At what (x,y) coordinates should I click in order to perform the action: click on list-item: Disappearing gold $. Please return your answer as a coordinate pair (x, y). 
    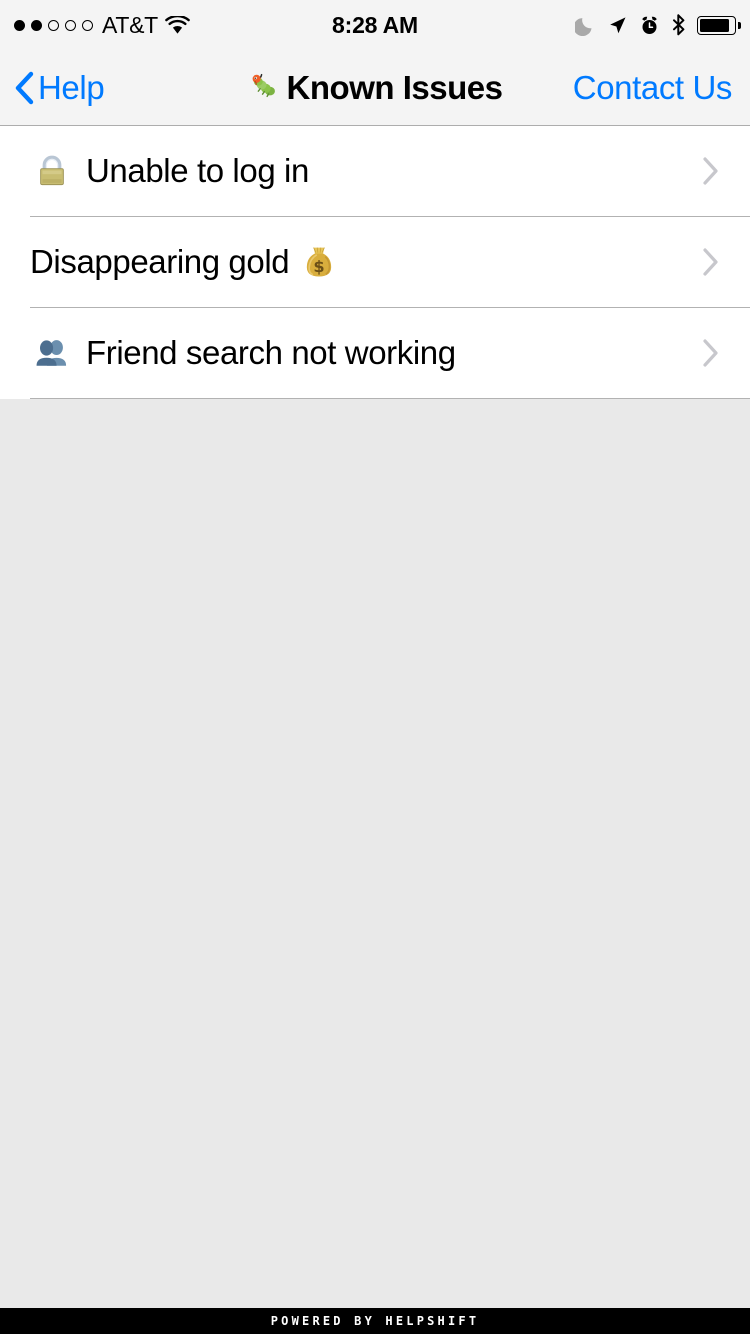
    Looking at the image, I should click on (375, 262).